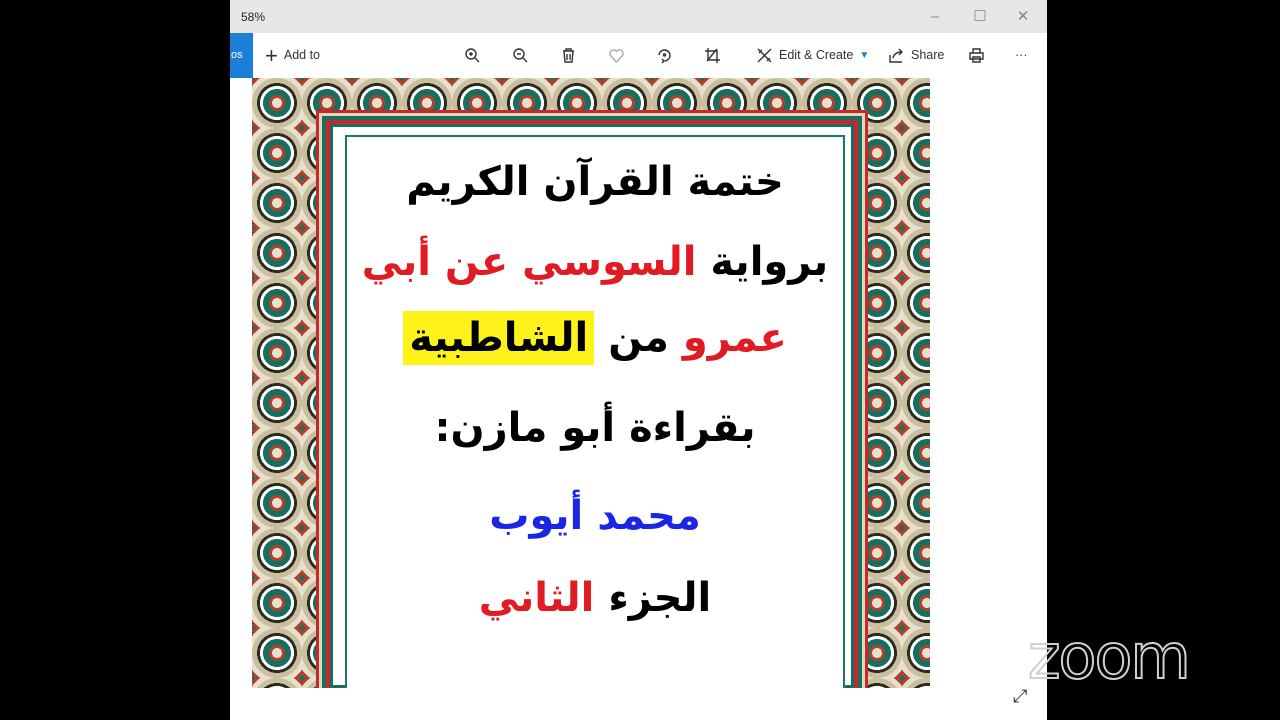  I want to click on min-text: من, so click(638, 338).